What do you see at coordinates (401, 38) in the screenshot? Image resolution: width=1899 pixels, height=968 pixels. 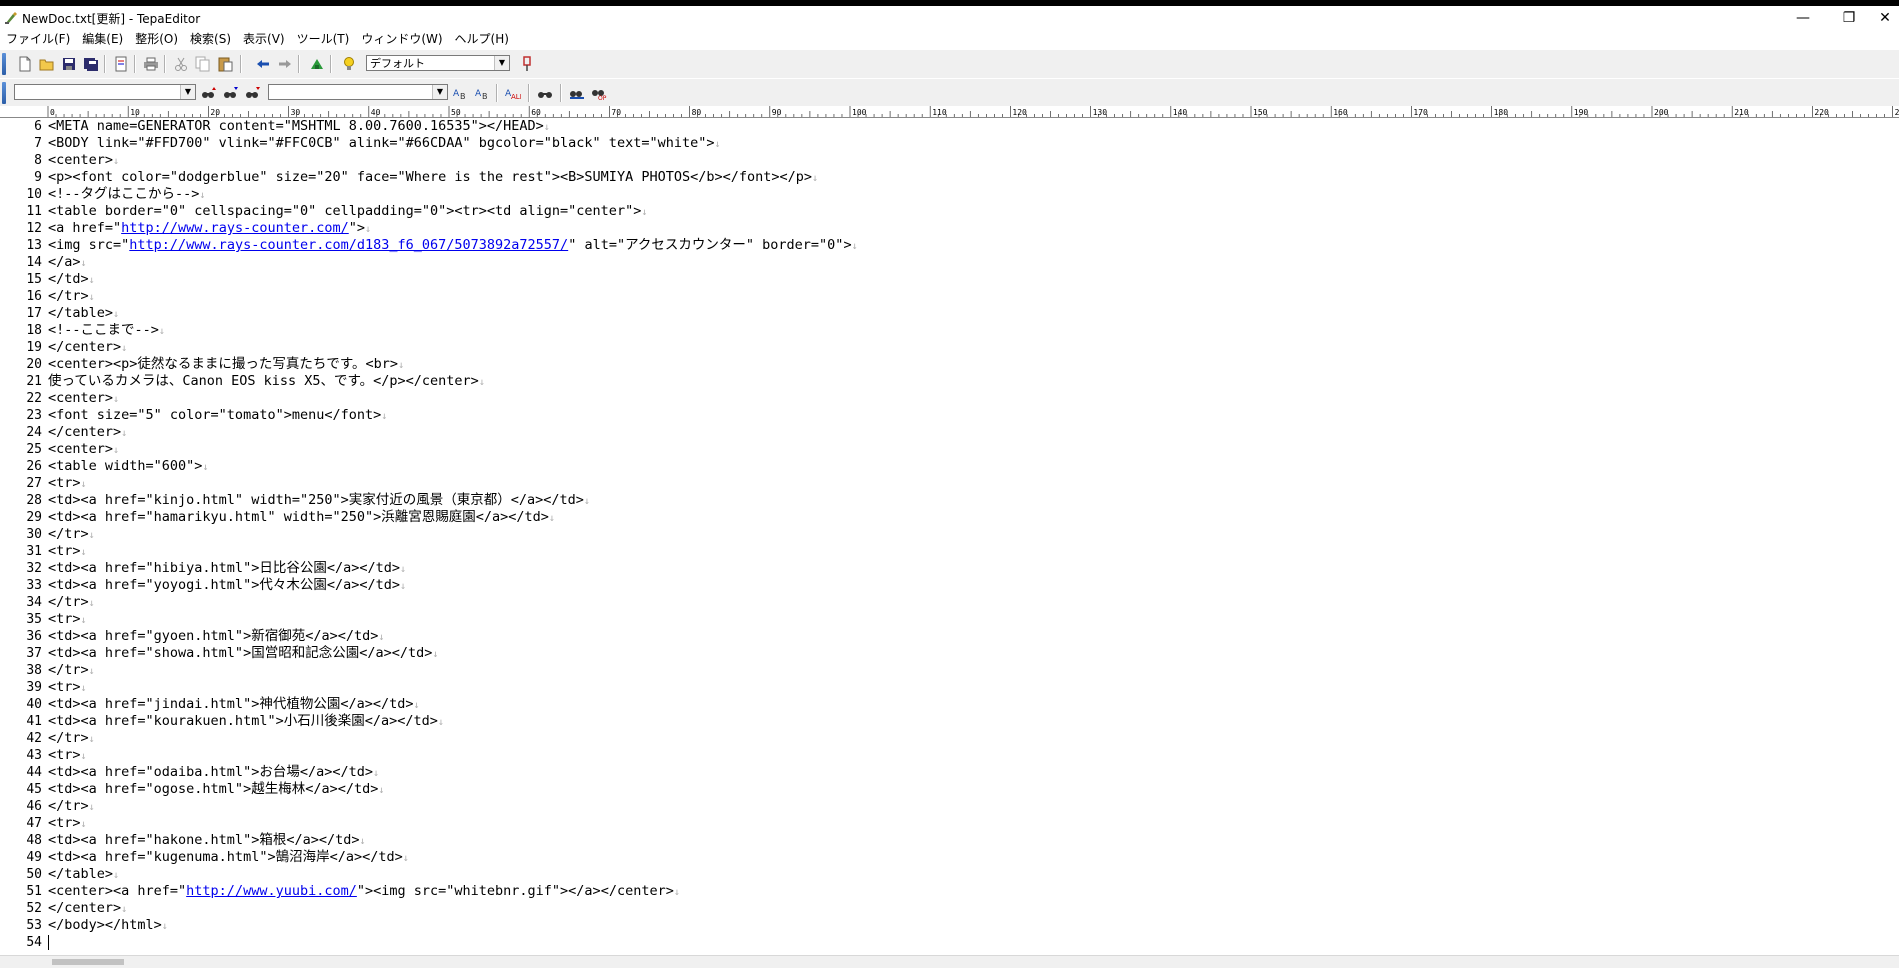 I see `menu-window: ウィンドウ(W)` at bounding box center [401, 38].